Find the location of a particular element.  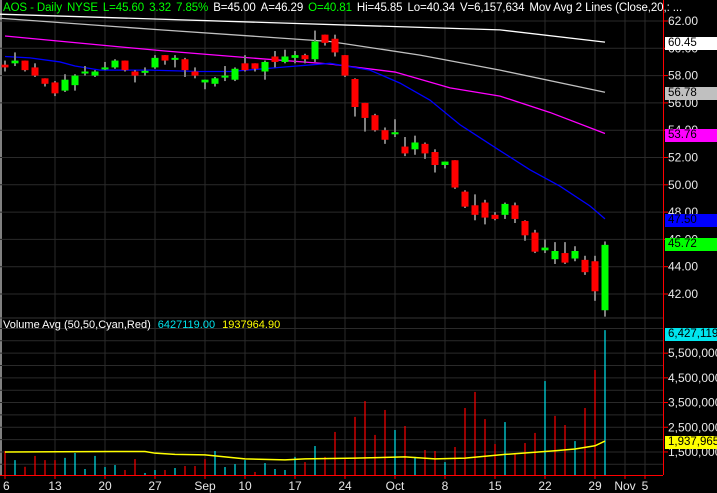

change-percent: 7.85% is located at coordinates (192, 8).